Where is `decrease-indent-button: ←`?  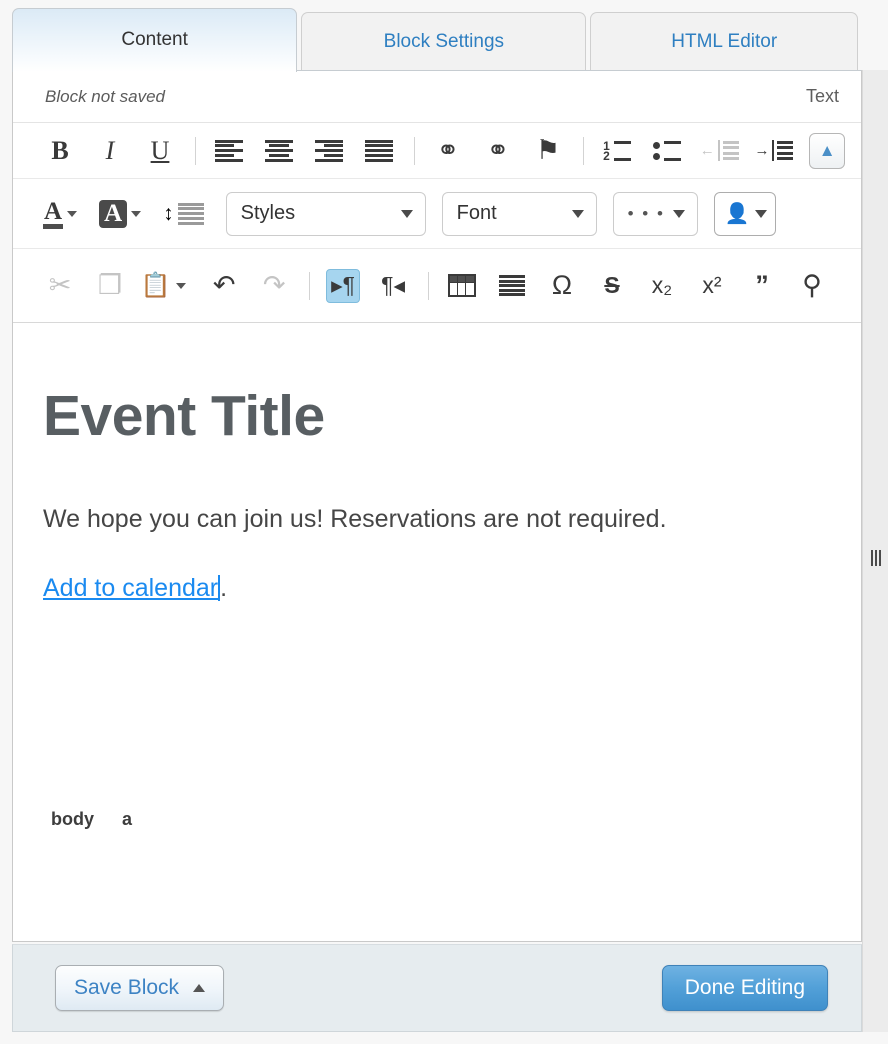 decrease-indent-button: ← is located at coordinates (719, 151).